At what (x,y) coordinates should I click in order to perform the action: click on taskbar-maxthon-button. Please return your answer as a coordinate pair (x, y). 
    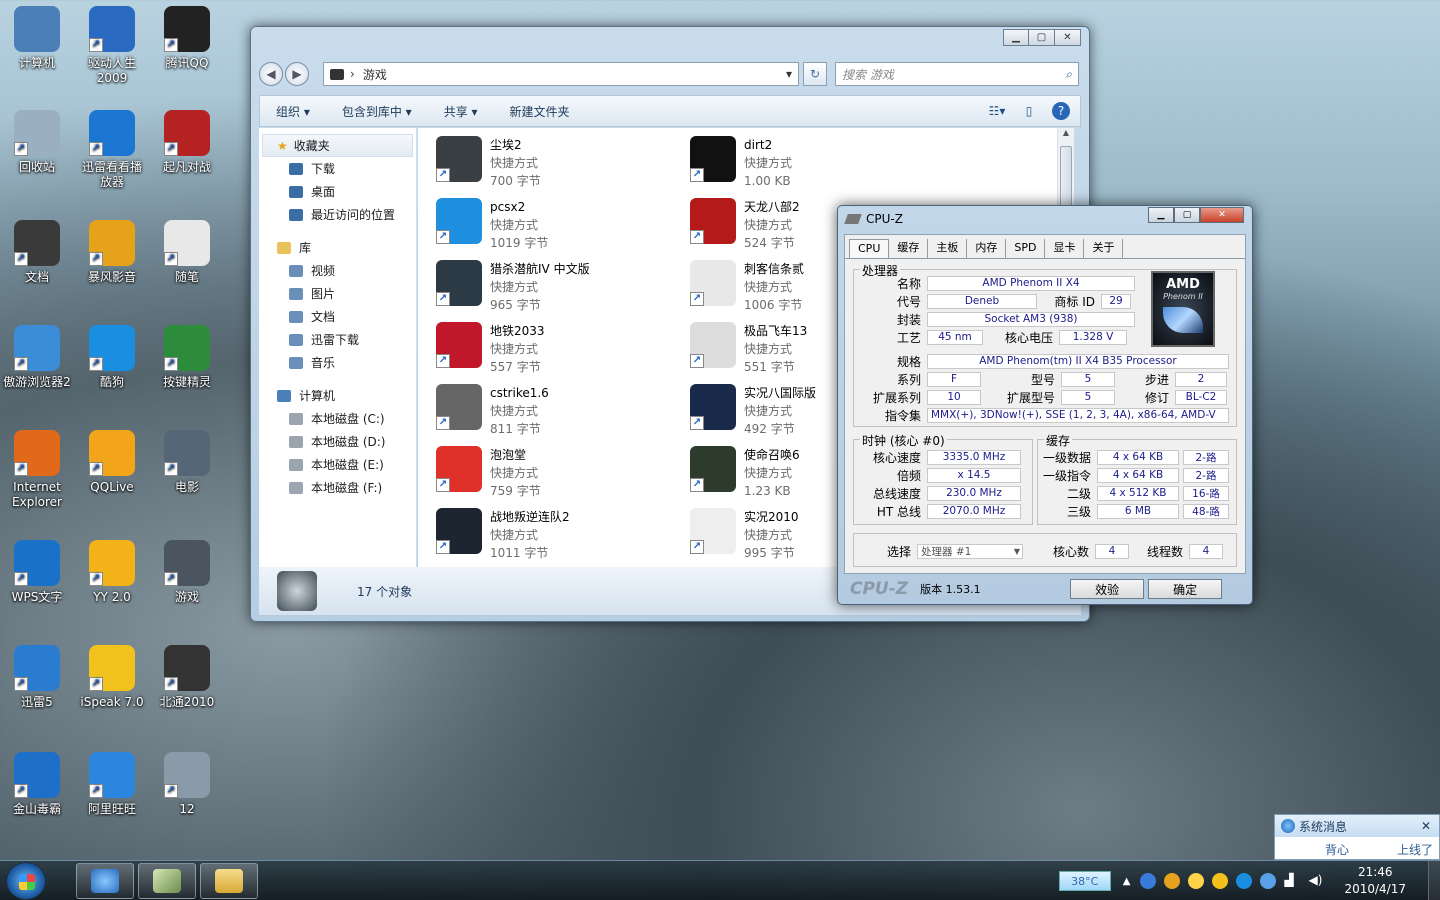
    Looking at the image, I should click on (105, 881).